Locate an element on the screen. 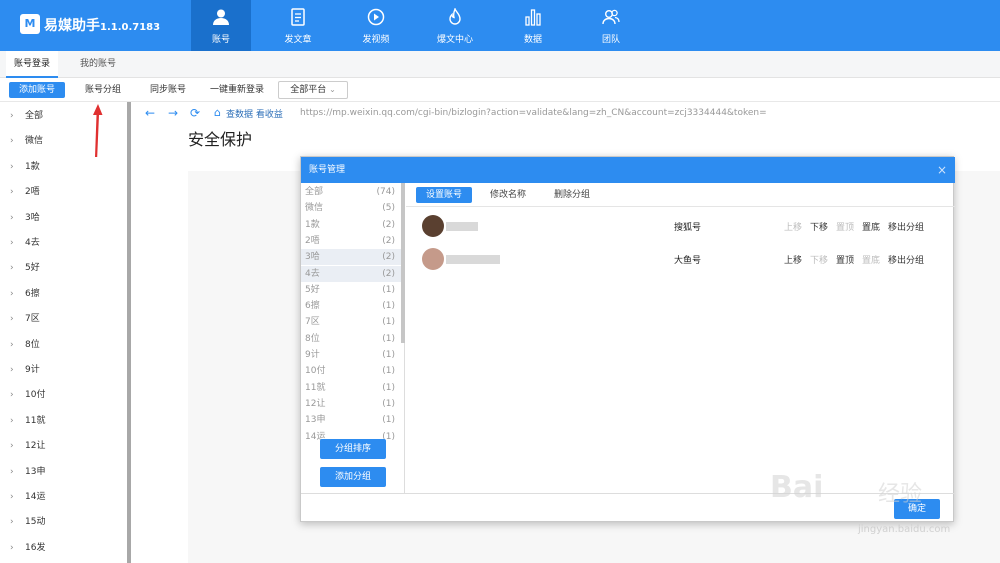 The image size is (1000, 563). sidebar-group-item: › 10付 is located at coordinates (63, 395).